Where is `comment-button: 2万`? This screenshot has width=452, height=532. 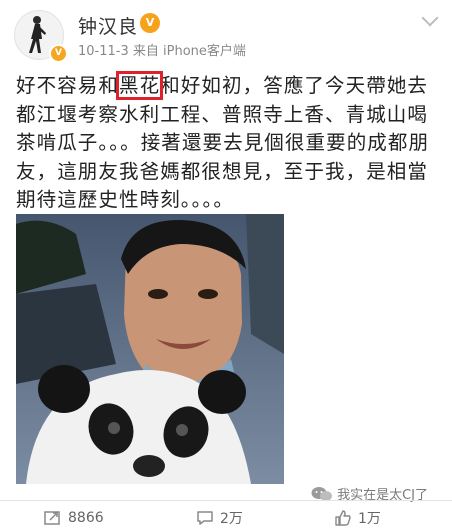 comment-button: 2万 is located at coordinates (219, 518).